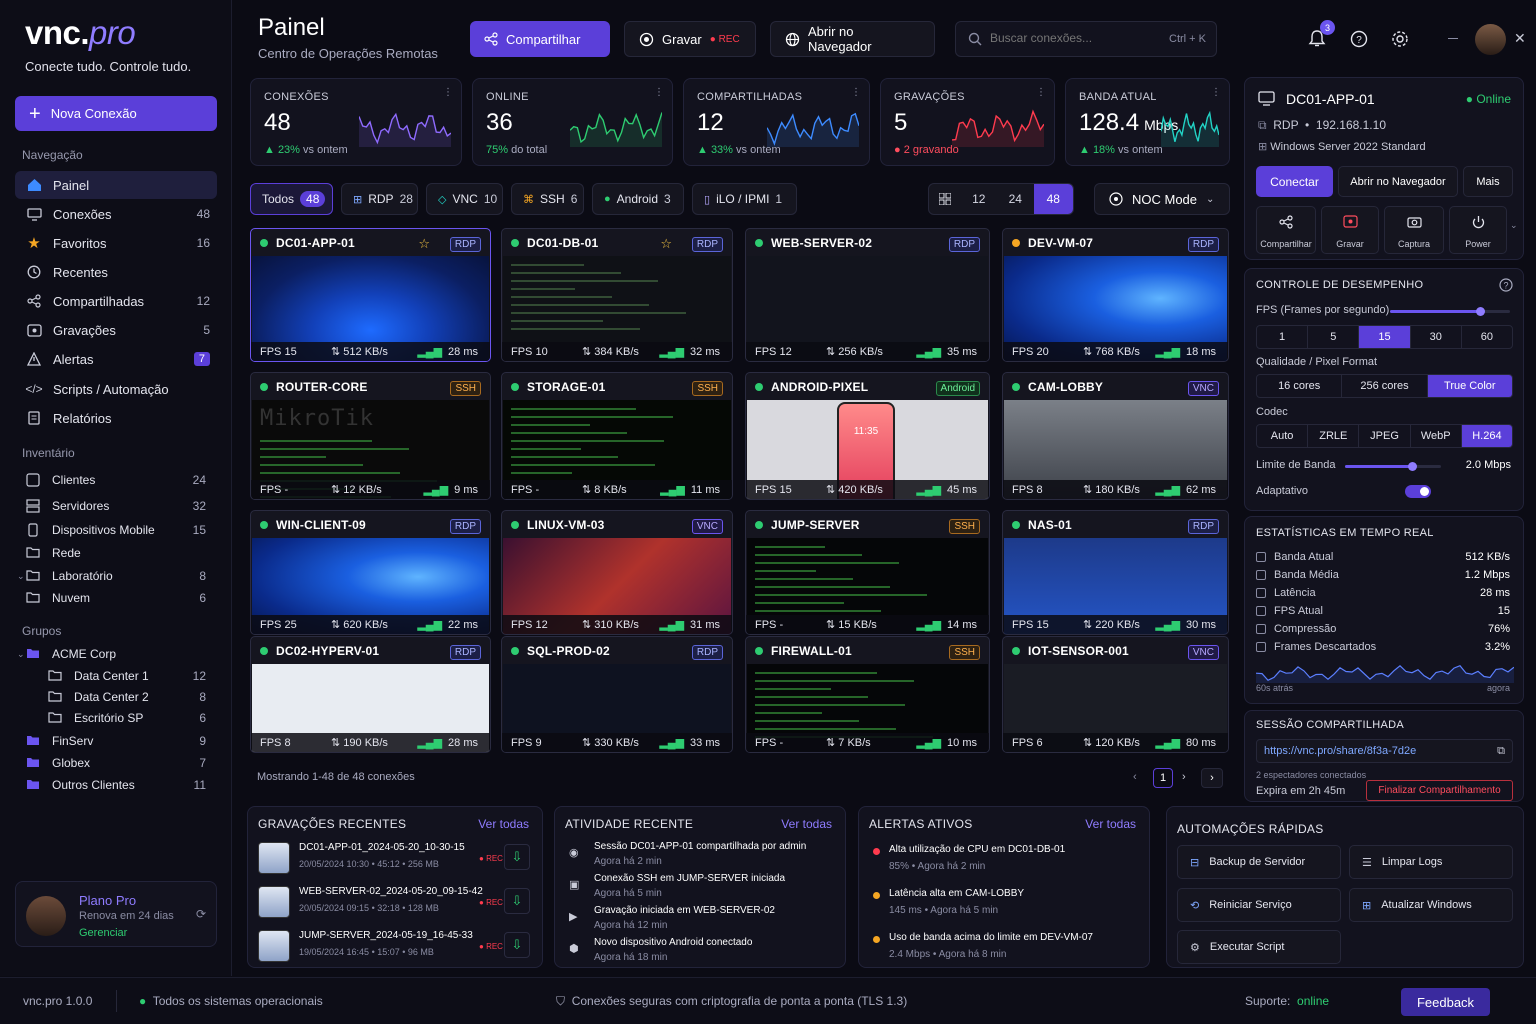 Image resolution: width=1536 pixels, height=1024 pixels. Describe the element at coordinates (116, 553) in the screenshot. I see `sidebar-item-rede: Rede` at that location.